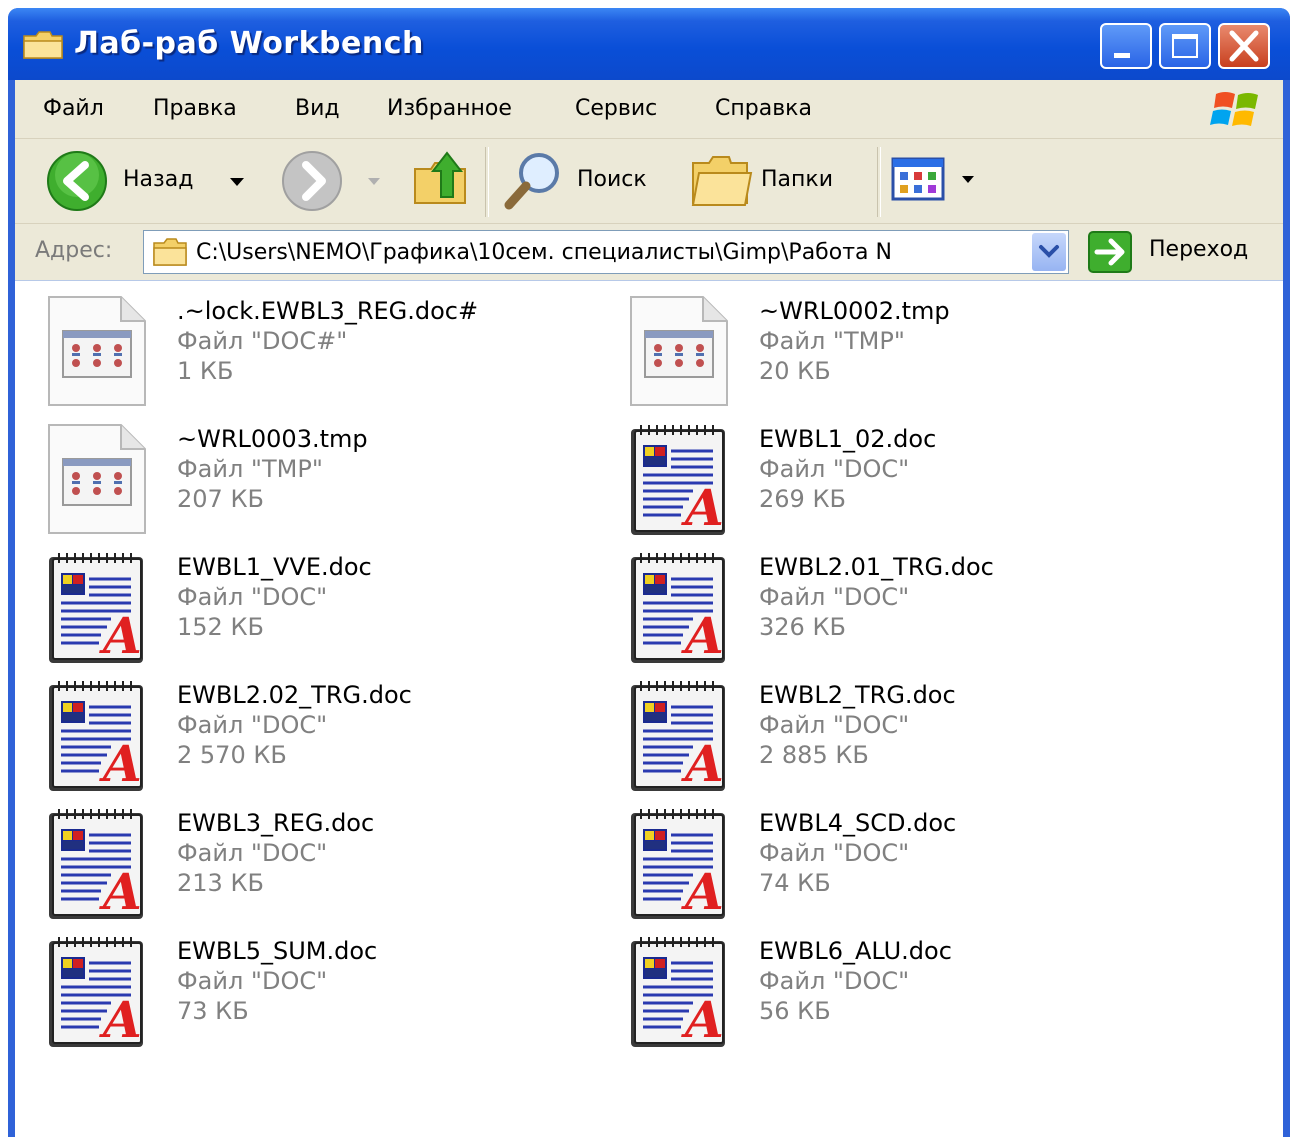  Describe the element at coordinates (1110, 252) in the screenshot. I see `go-arrow-icon` at that location.